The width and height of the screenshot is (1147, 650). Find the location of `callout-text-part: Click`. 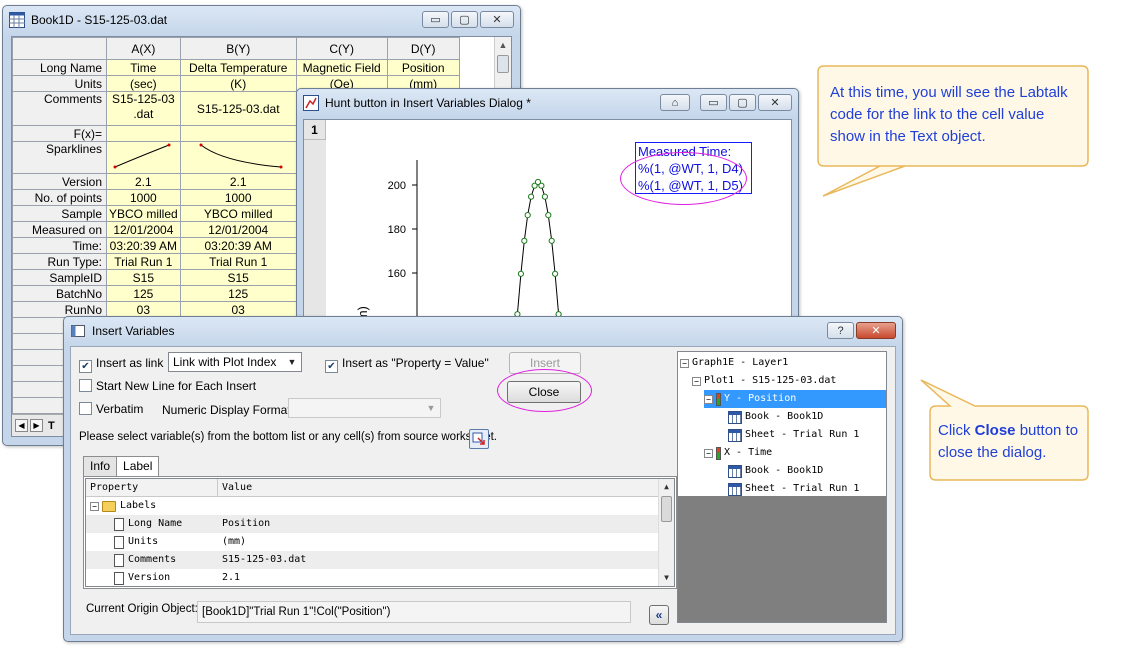

callout-text-part: Click is located at coordinates (956, 430).